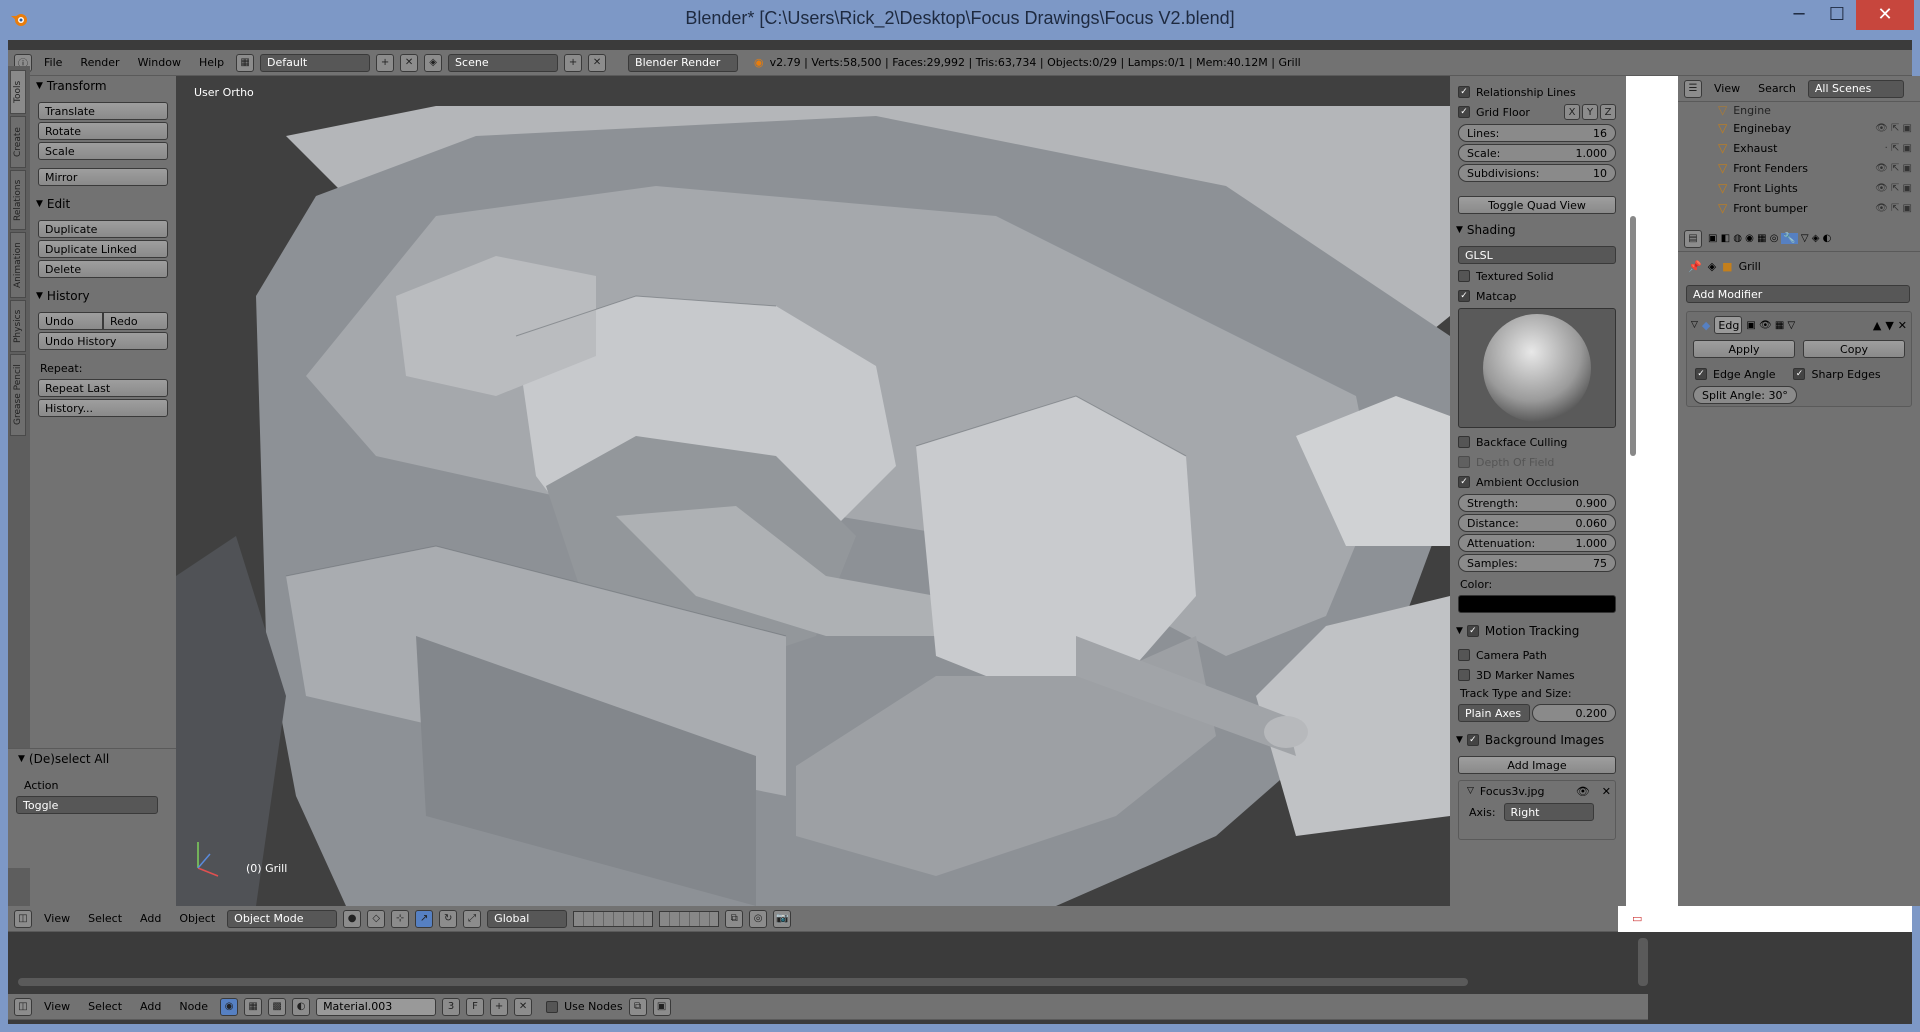 The image size is (1920, 1032). What do you see at coordinates (613, 918) in the screenshot?
I see `layer-buttons` at bounding box center [613, 918].